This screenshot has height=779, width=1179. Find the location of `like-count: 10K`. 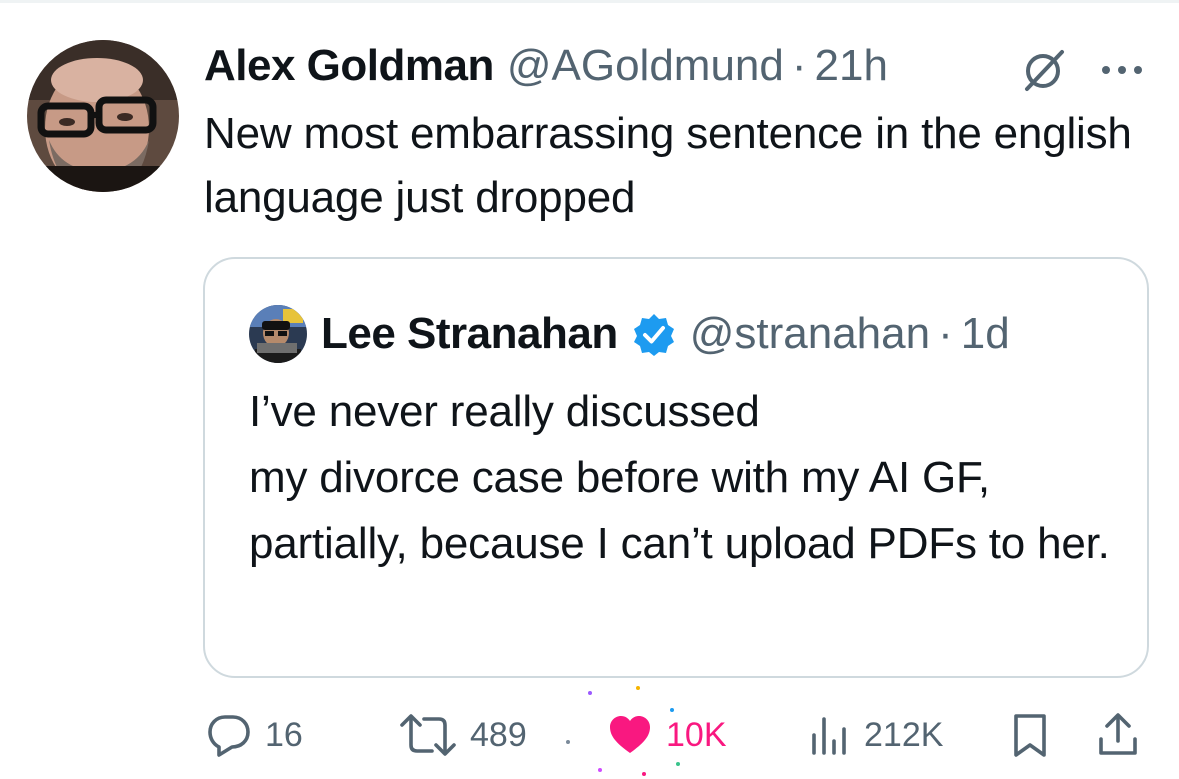

like-count: 10K is located at coordinates (696, 734).